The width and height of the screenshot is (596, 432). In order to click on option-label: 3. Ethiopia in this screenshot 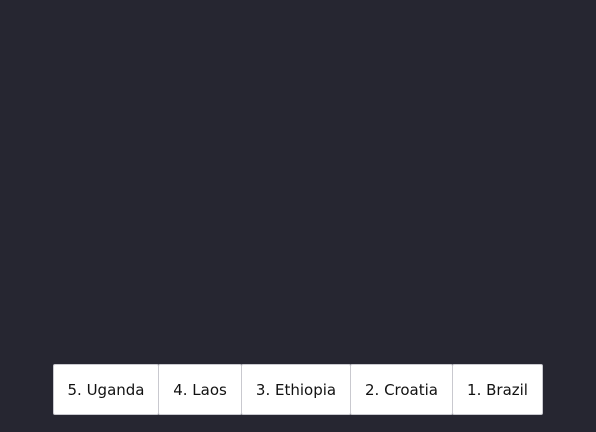, I will do `click(296, 389)`.